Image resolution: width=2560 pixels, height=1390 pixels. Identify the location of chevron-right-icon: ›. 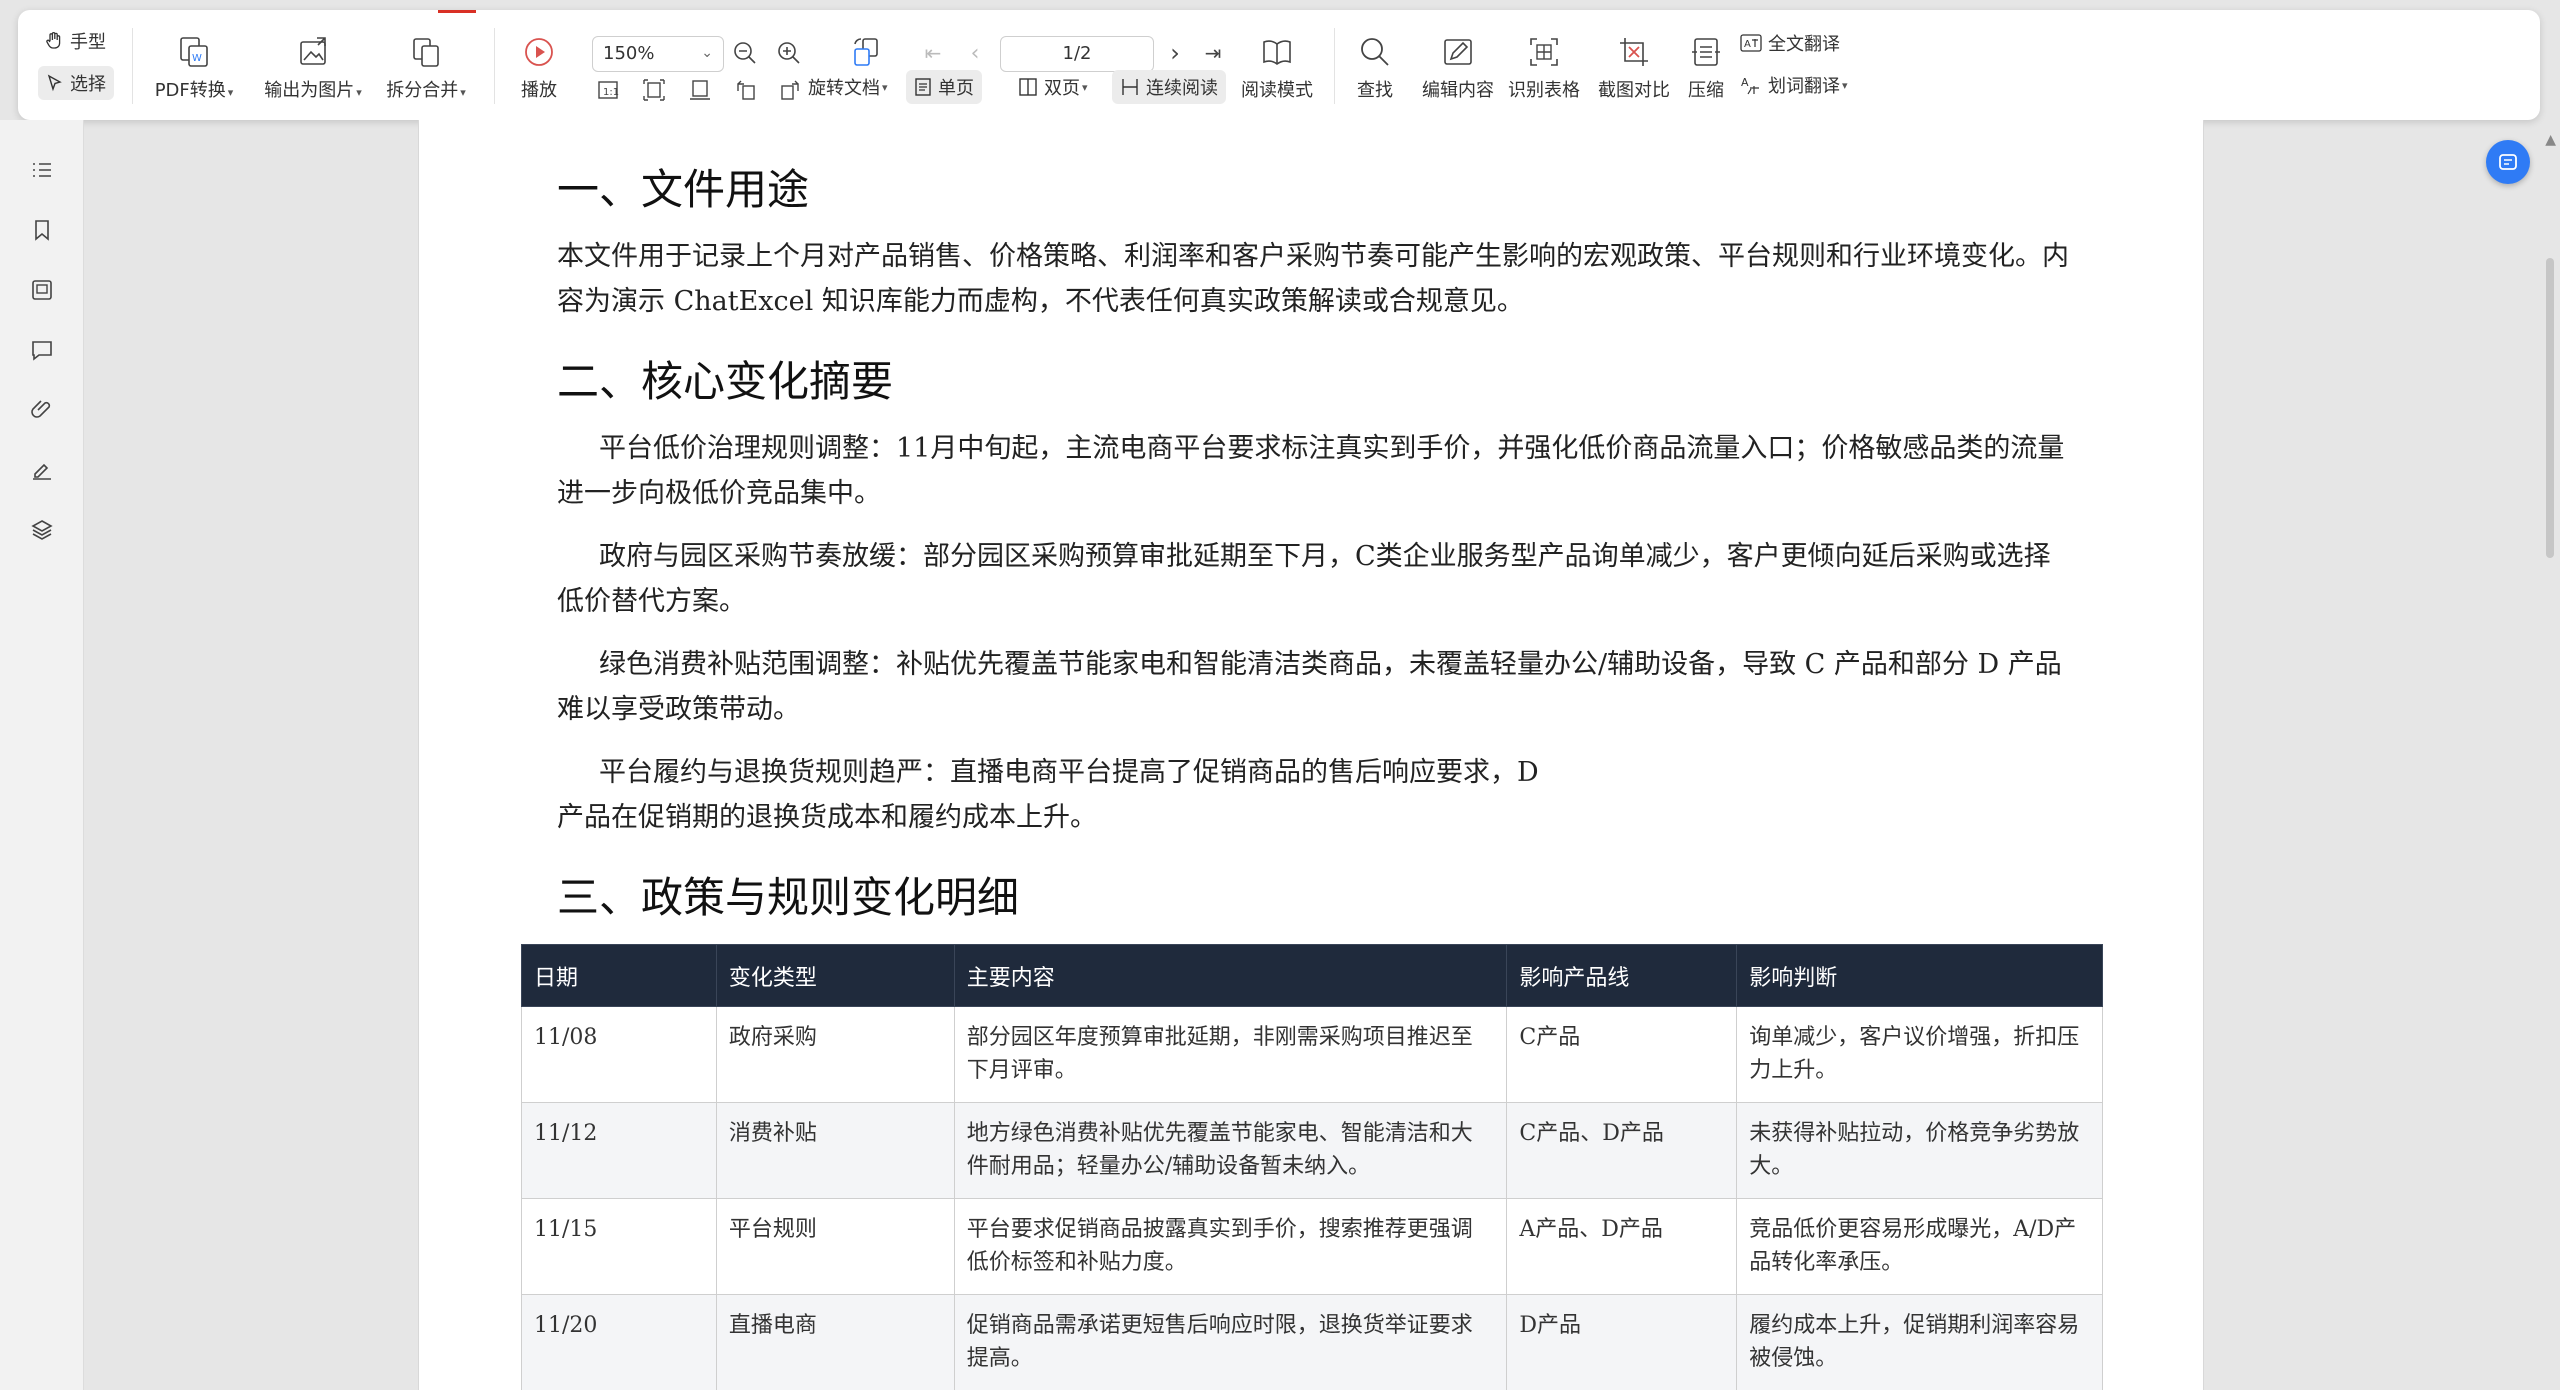
(1175, 53).